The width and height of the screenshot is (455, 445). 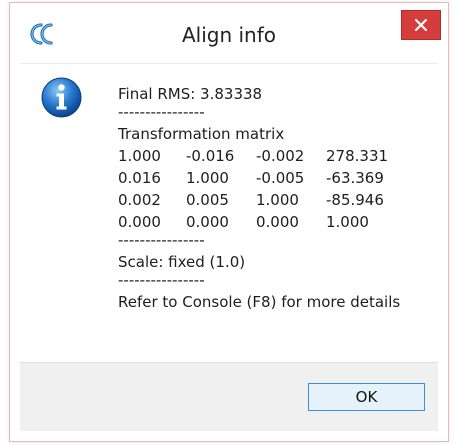 I want to click on matrix-cell: 278.331, so click(x=357, y=156).